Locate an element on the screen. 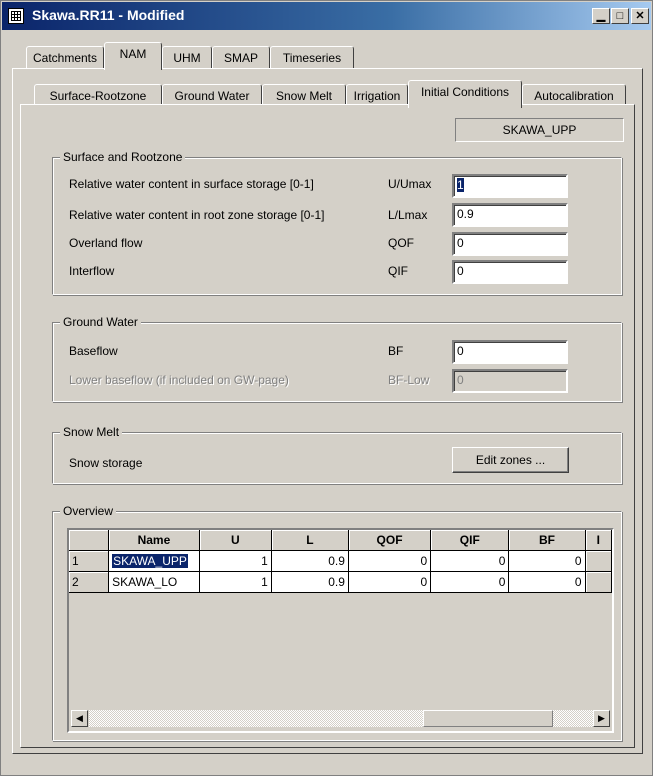 The height and width of the screenshot is (776, 653). maximize-button: □ is located at coordinates (620, 16).